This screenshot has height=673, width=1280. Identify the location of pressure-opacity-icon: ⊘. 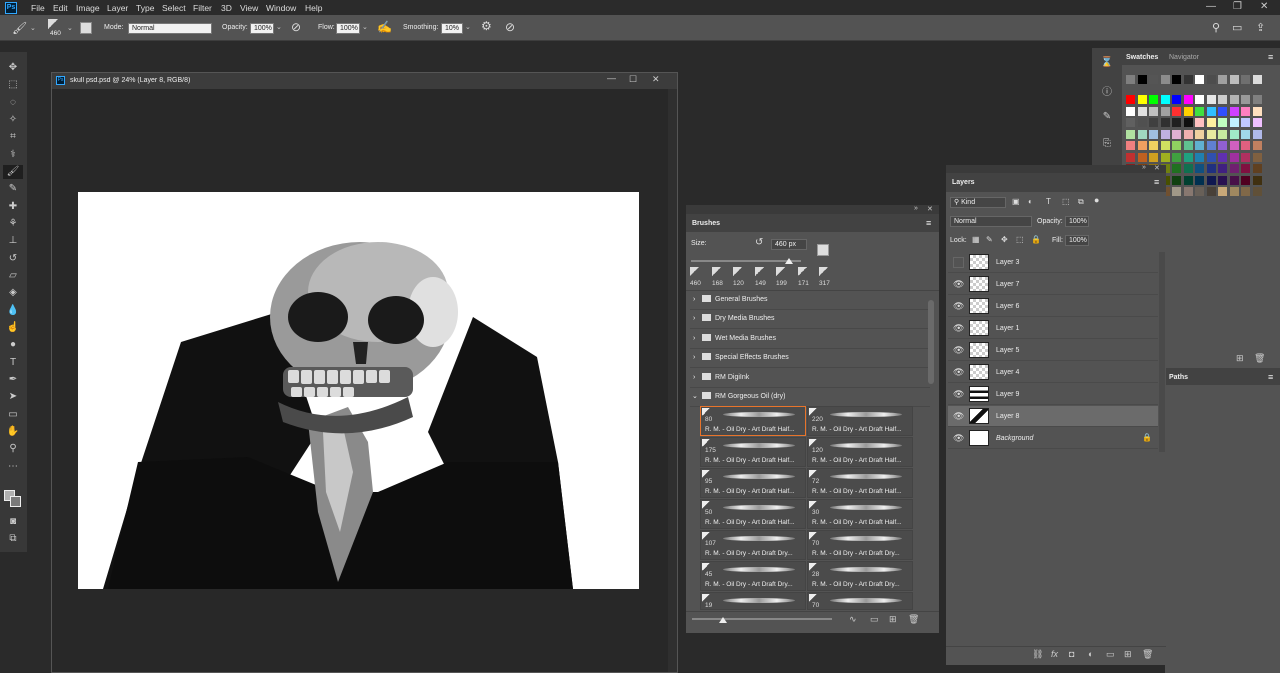
(296, 27).